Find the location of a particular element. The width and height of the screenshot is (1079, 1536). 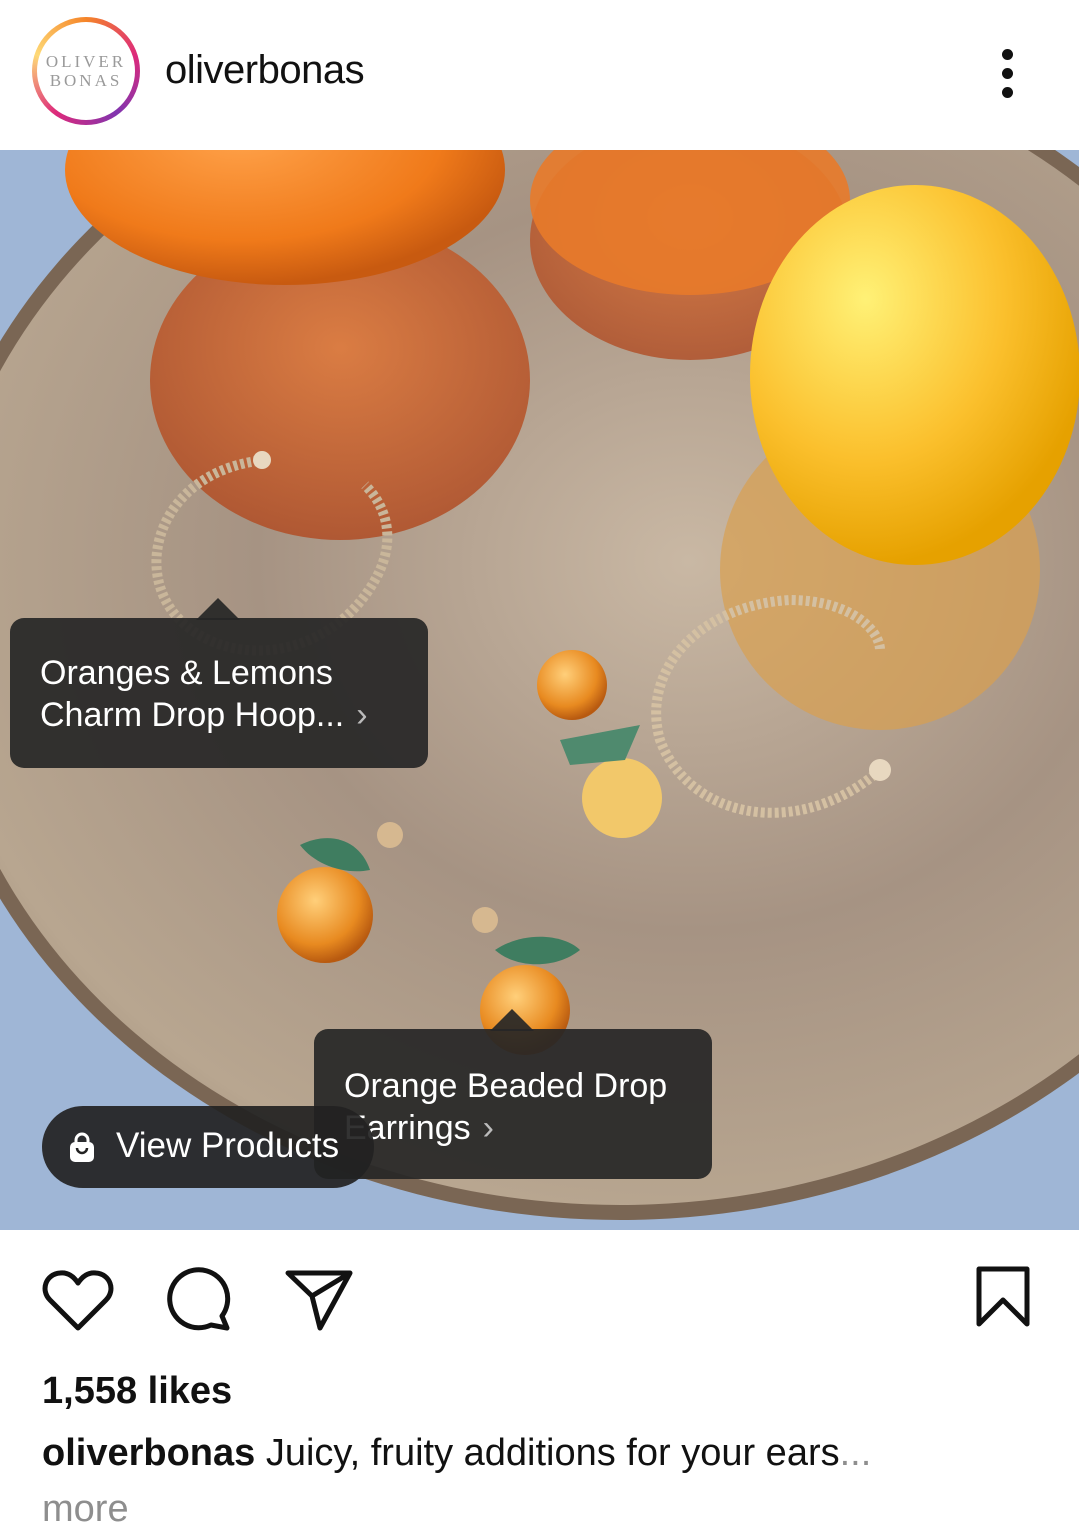

more-options-button is located at coordinates (1008, 73).